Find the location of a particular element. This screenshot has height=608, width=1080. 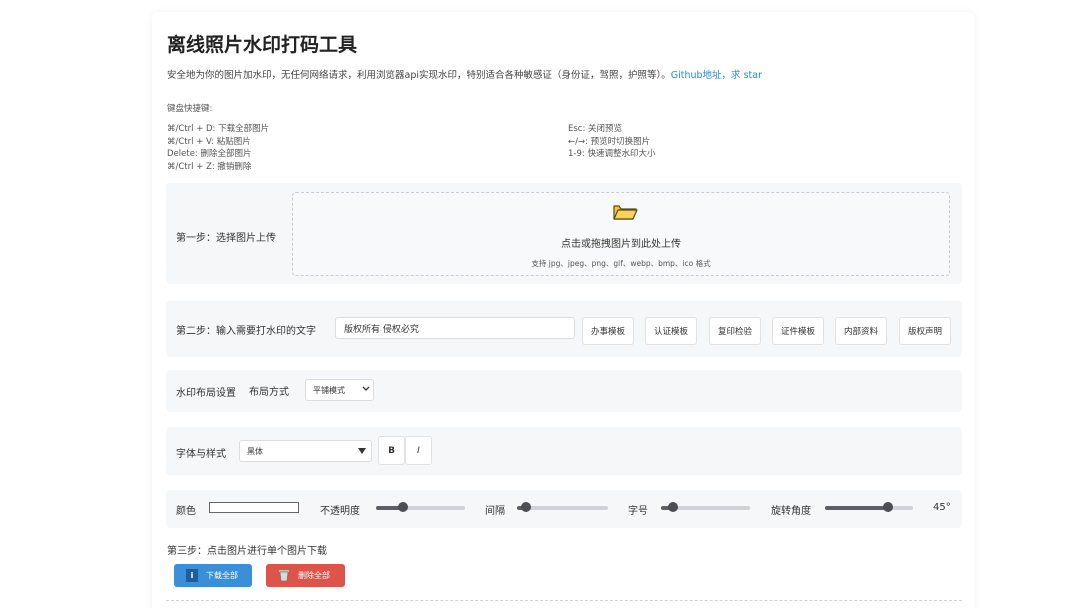

page-title: 离线照片水印打码工具 is located at coordinates (262, 45).